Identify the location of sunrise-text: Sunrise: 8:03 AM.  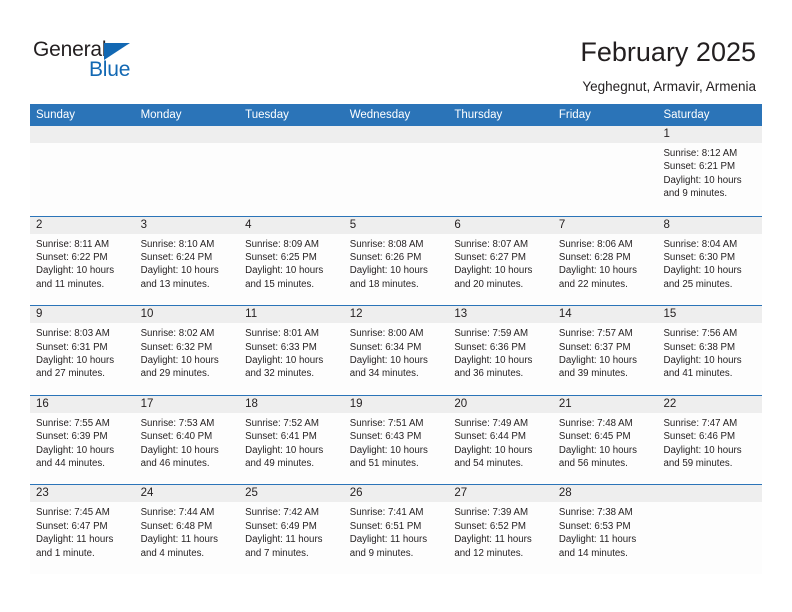
(73, 334).